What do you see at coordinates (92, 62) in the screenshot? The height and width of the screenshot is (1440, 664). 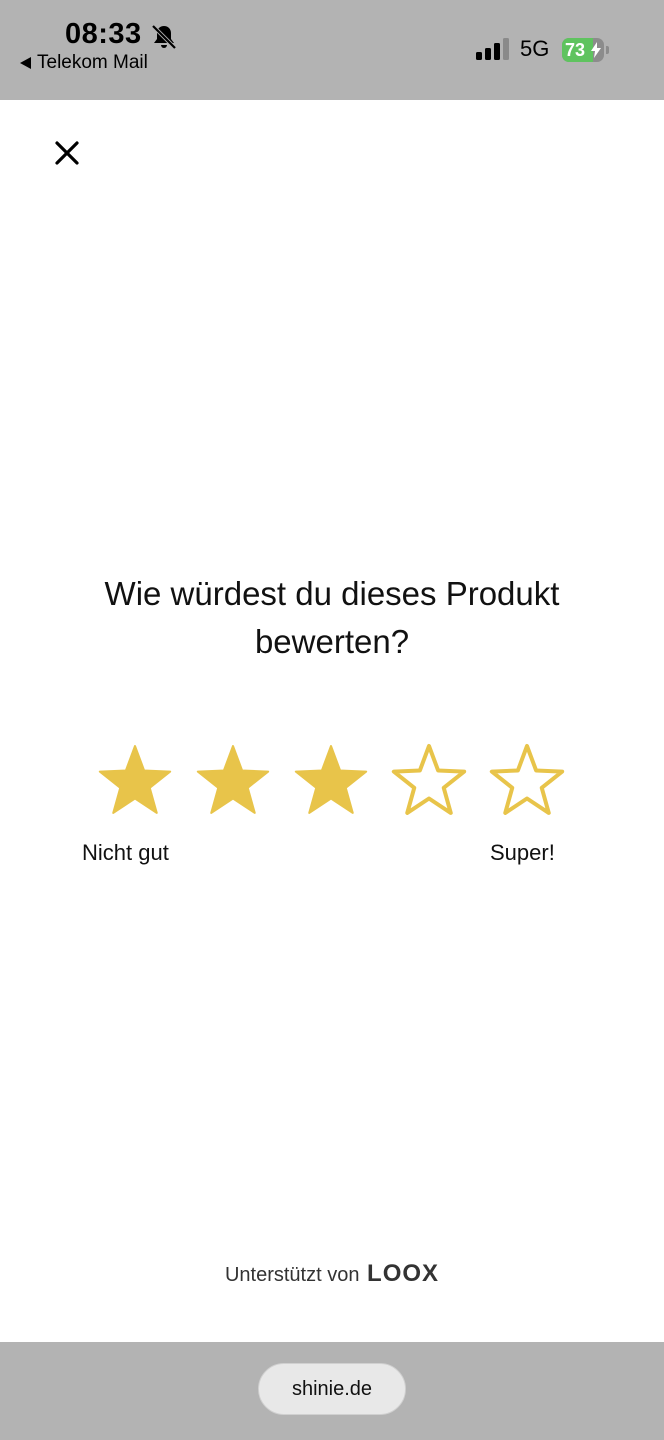 I see `back-app-label: Telekom Mail` at bounding box center [92, 62].